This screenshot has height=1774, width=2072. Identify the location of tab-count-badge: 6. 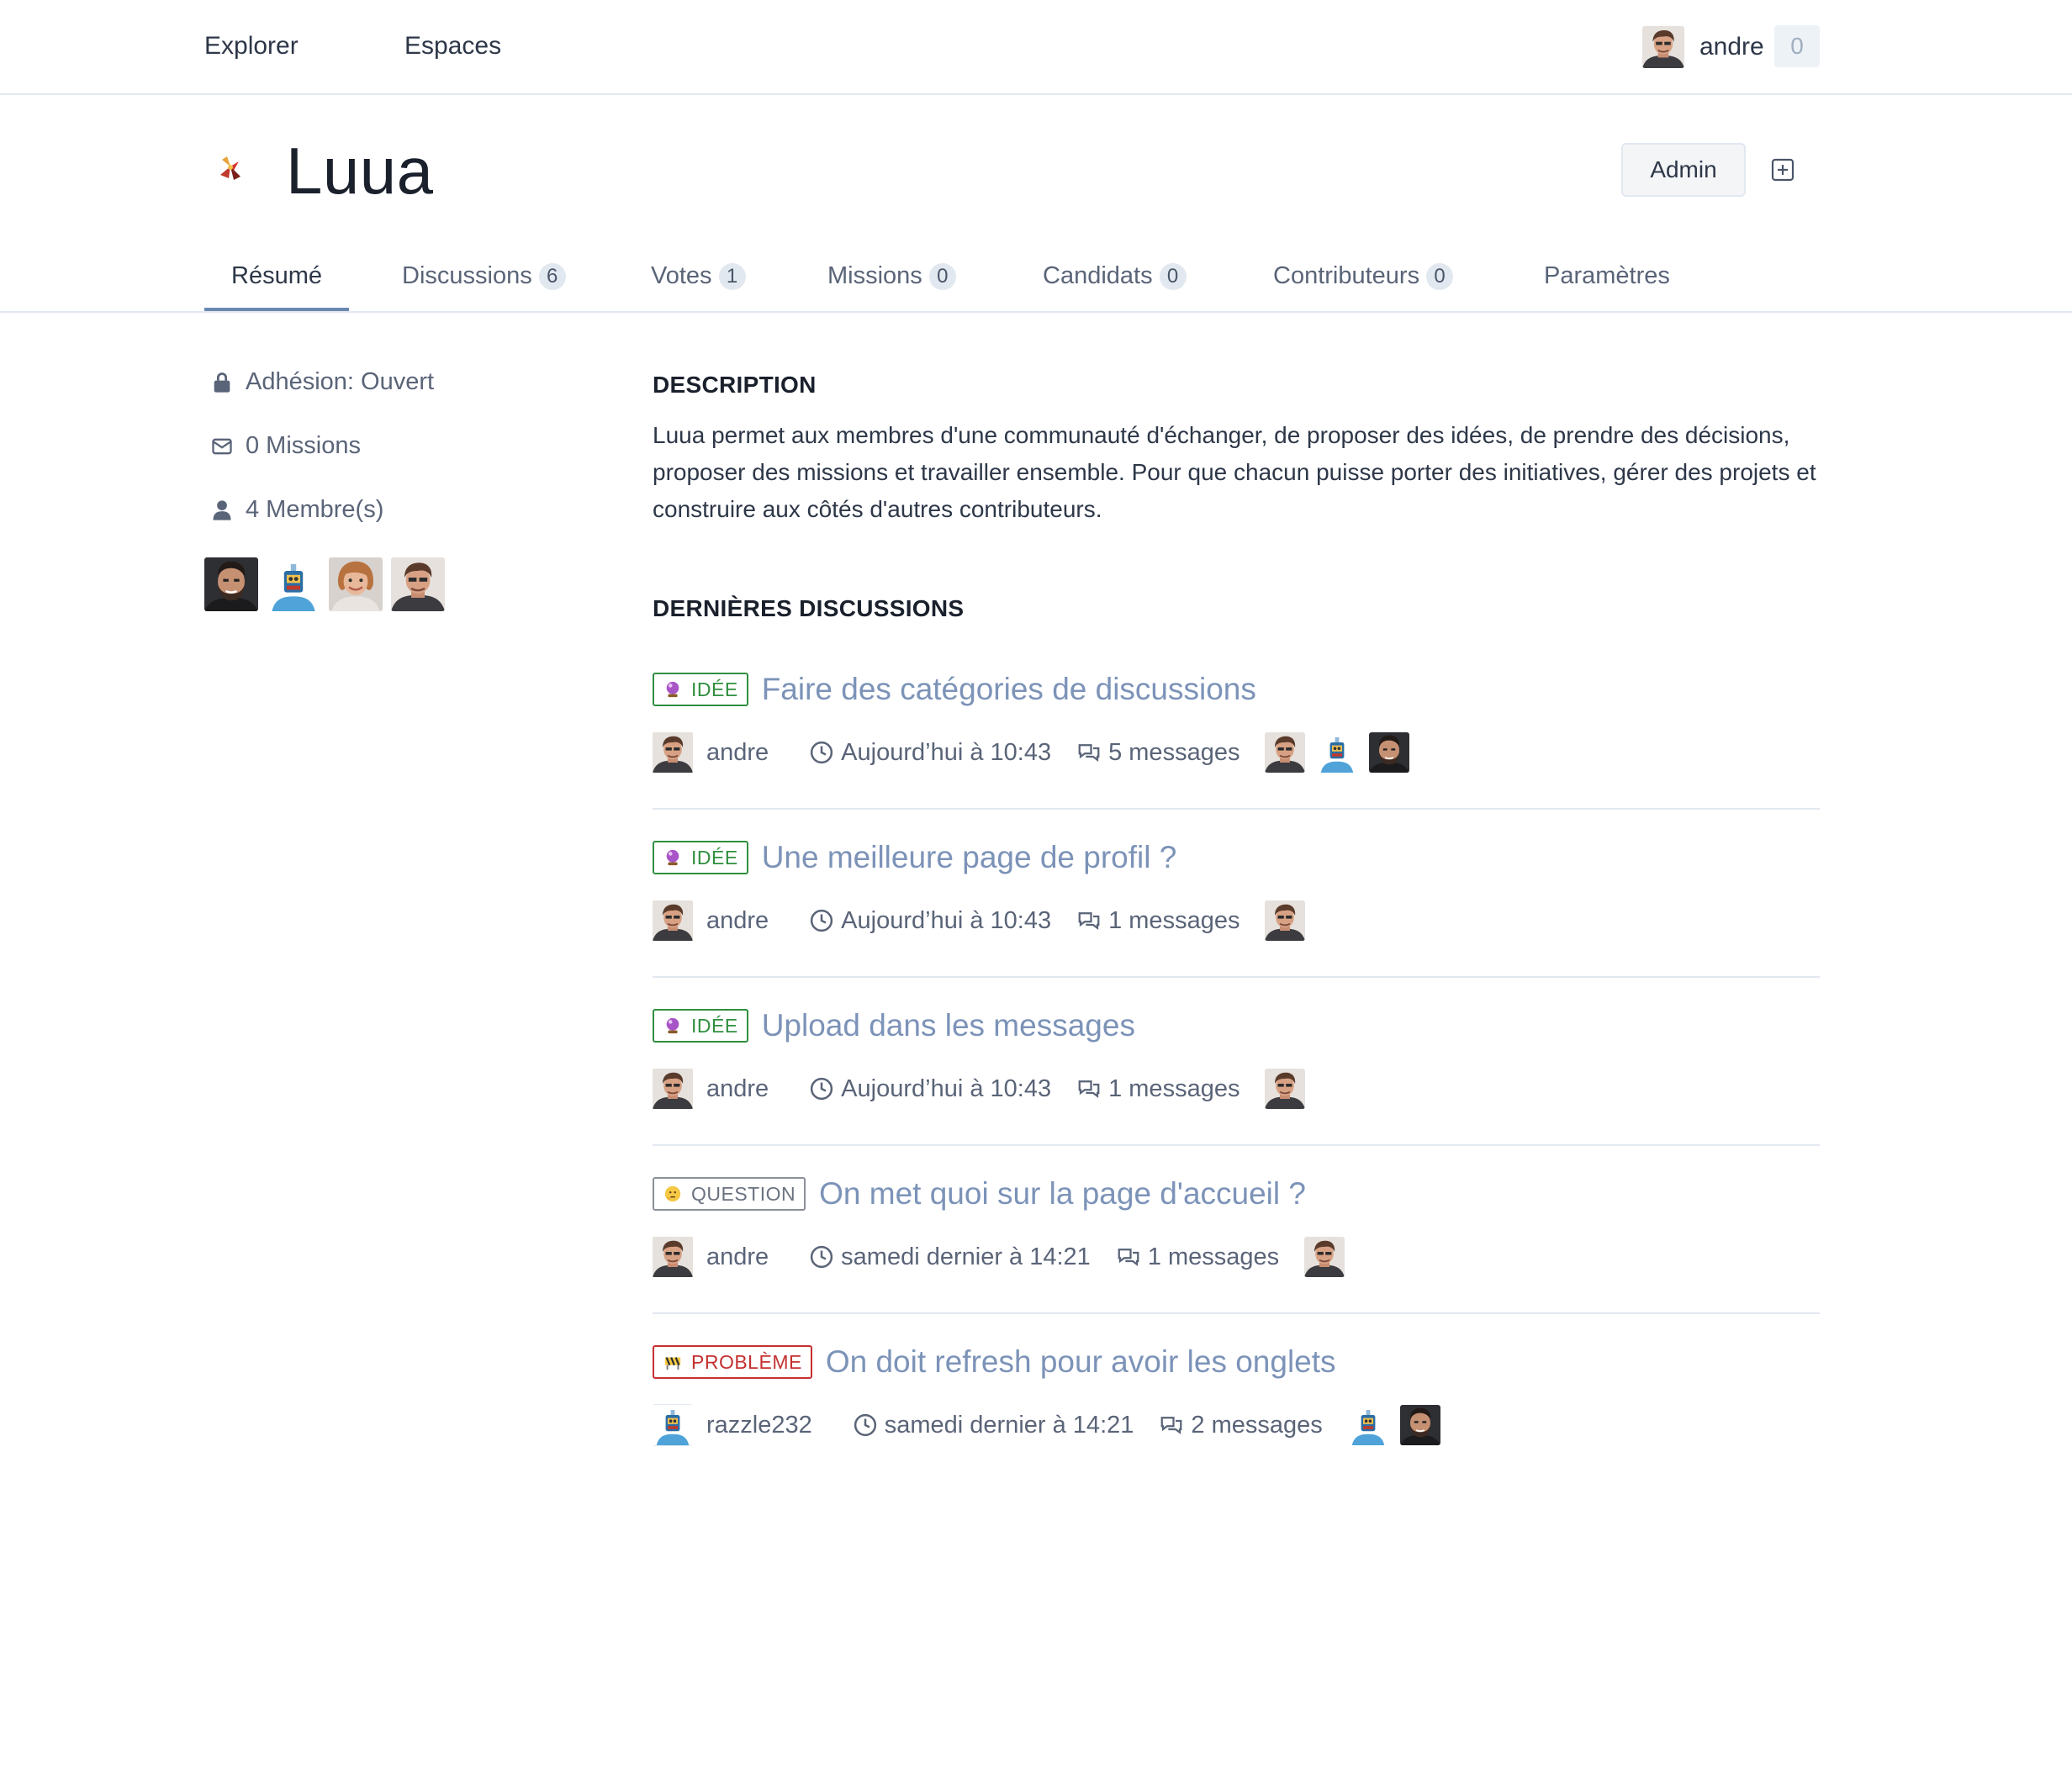
(552, 276).